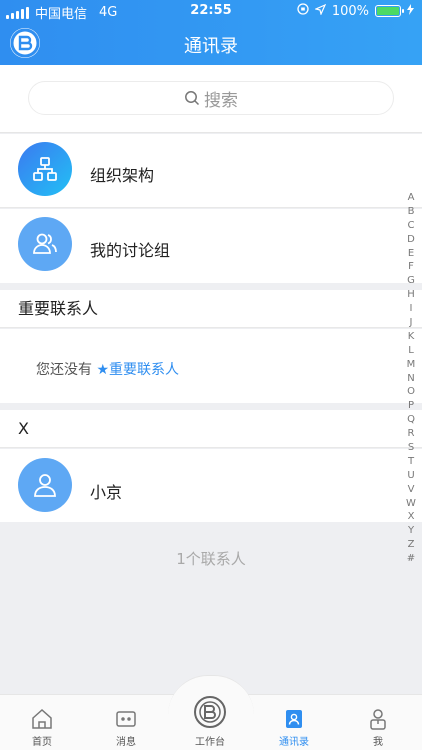 The image size is (422, 750). I want to click on tab-contacts: 通讯录, so click(294, 722).